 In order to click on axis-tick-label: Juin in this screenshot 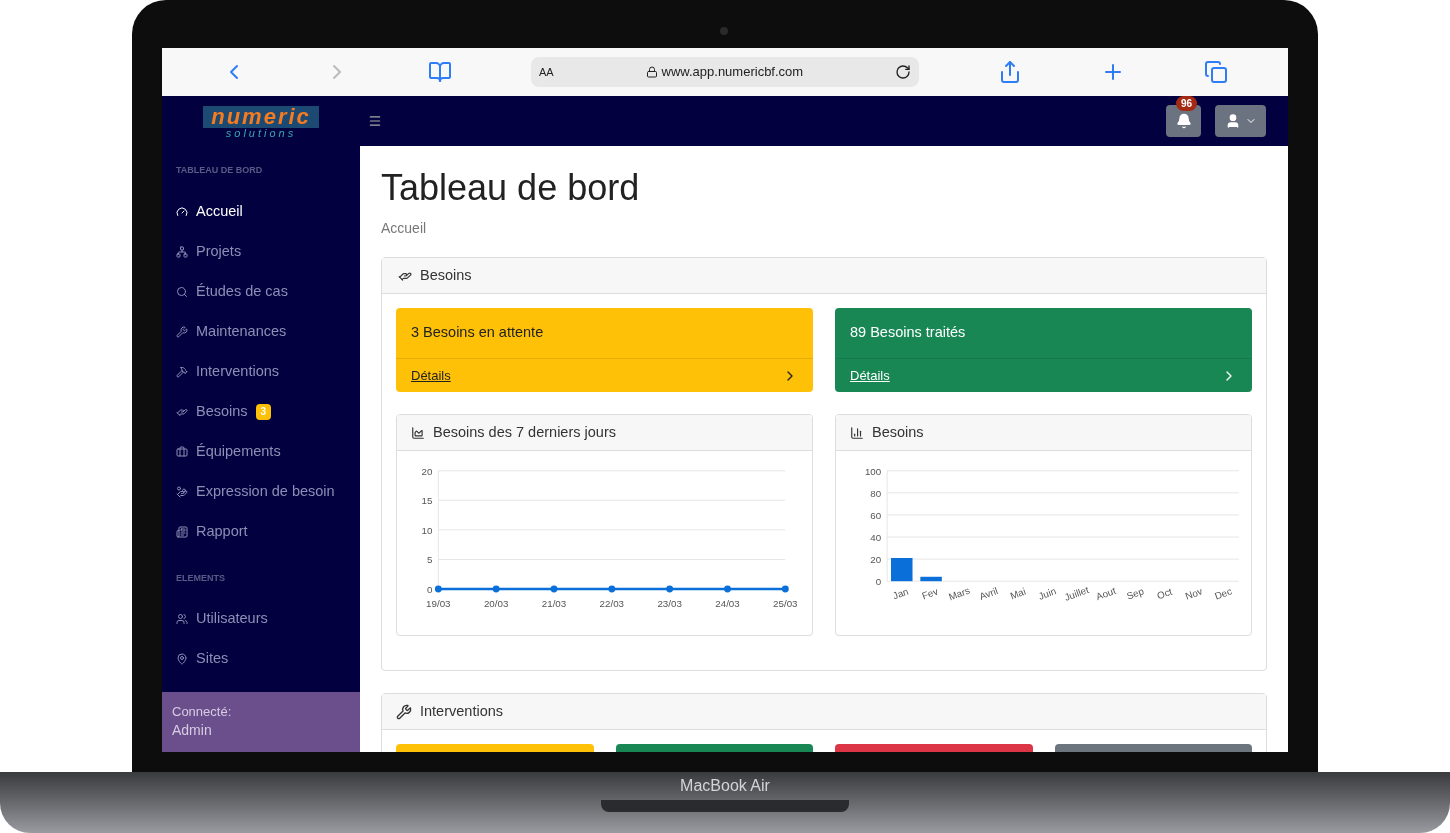, I will do `click(1047, 593)`.